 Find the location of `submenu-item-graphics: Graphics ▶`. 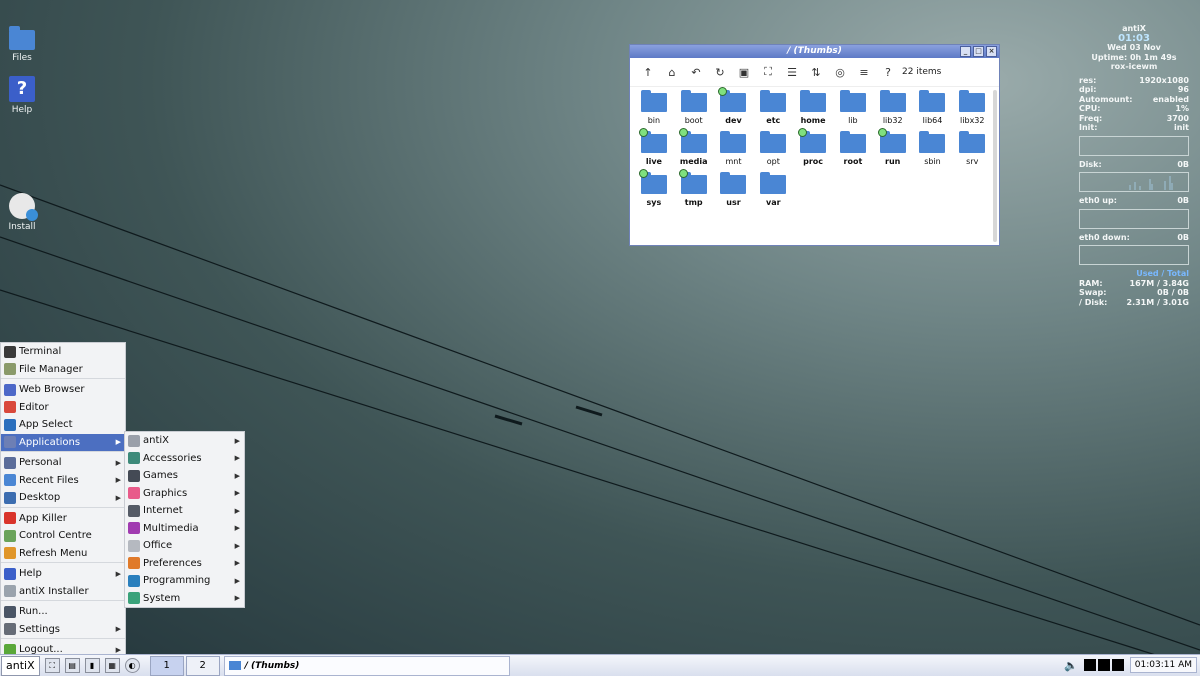

submenu-item-graphics: Graphics ▶ is located at coordinates (184, 494).